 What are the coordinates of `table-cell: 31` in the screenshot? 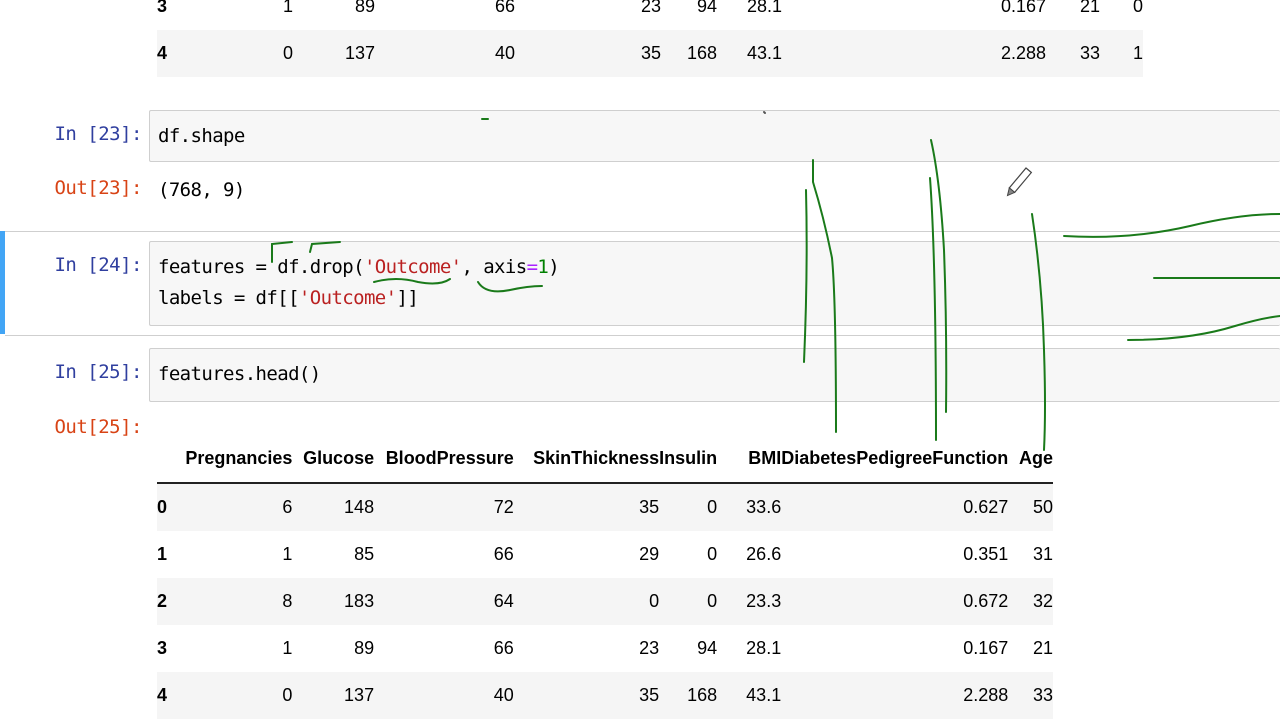 It's located at (1042, 554).